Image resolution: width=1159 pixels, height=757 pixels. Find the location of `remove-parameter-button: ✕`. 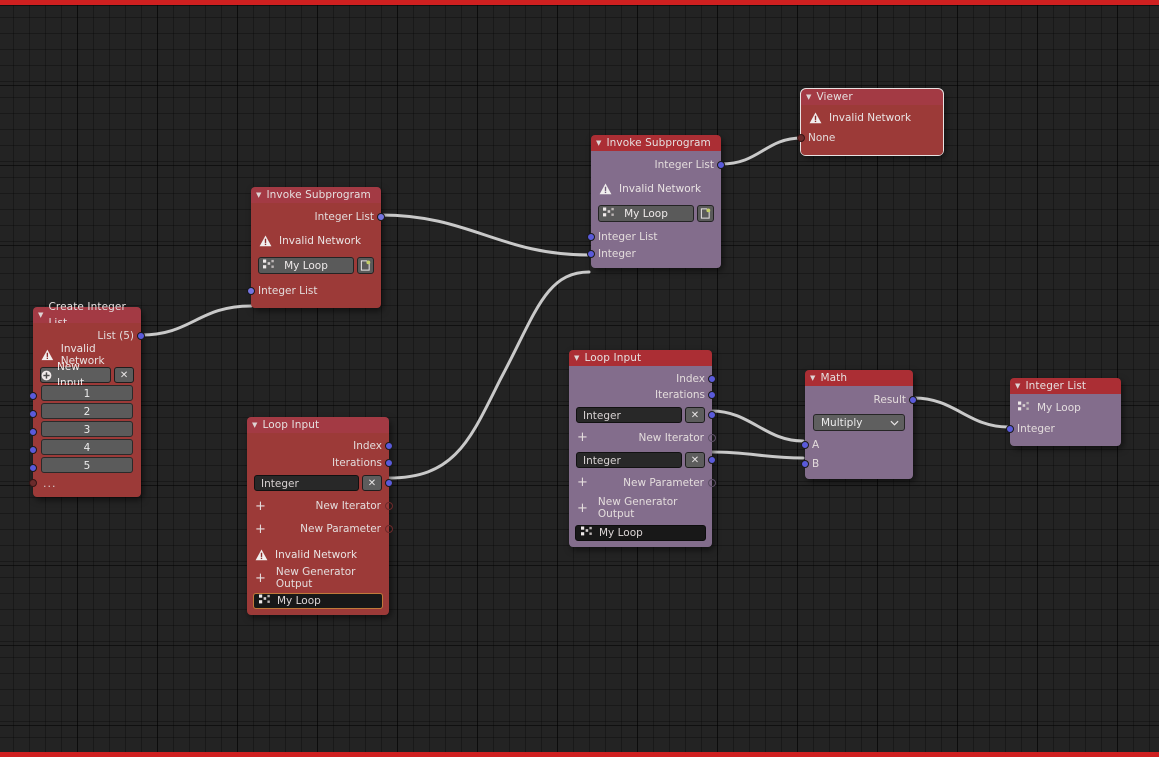

remove-parameter-button: ✕ is located at coordinates (695, 460).